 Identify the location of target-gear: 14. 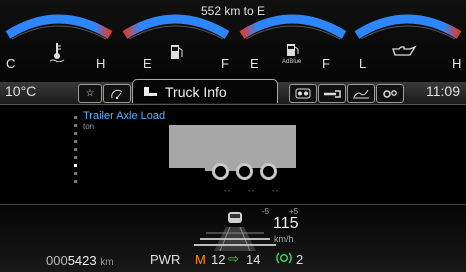
(253, 259).